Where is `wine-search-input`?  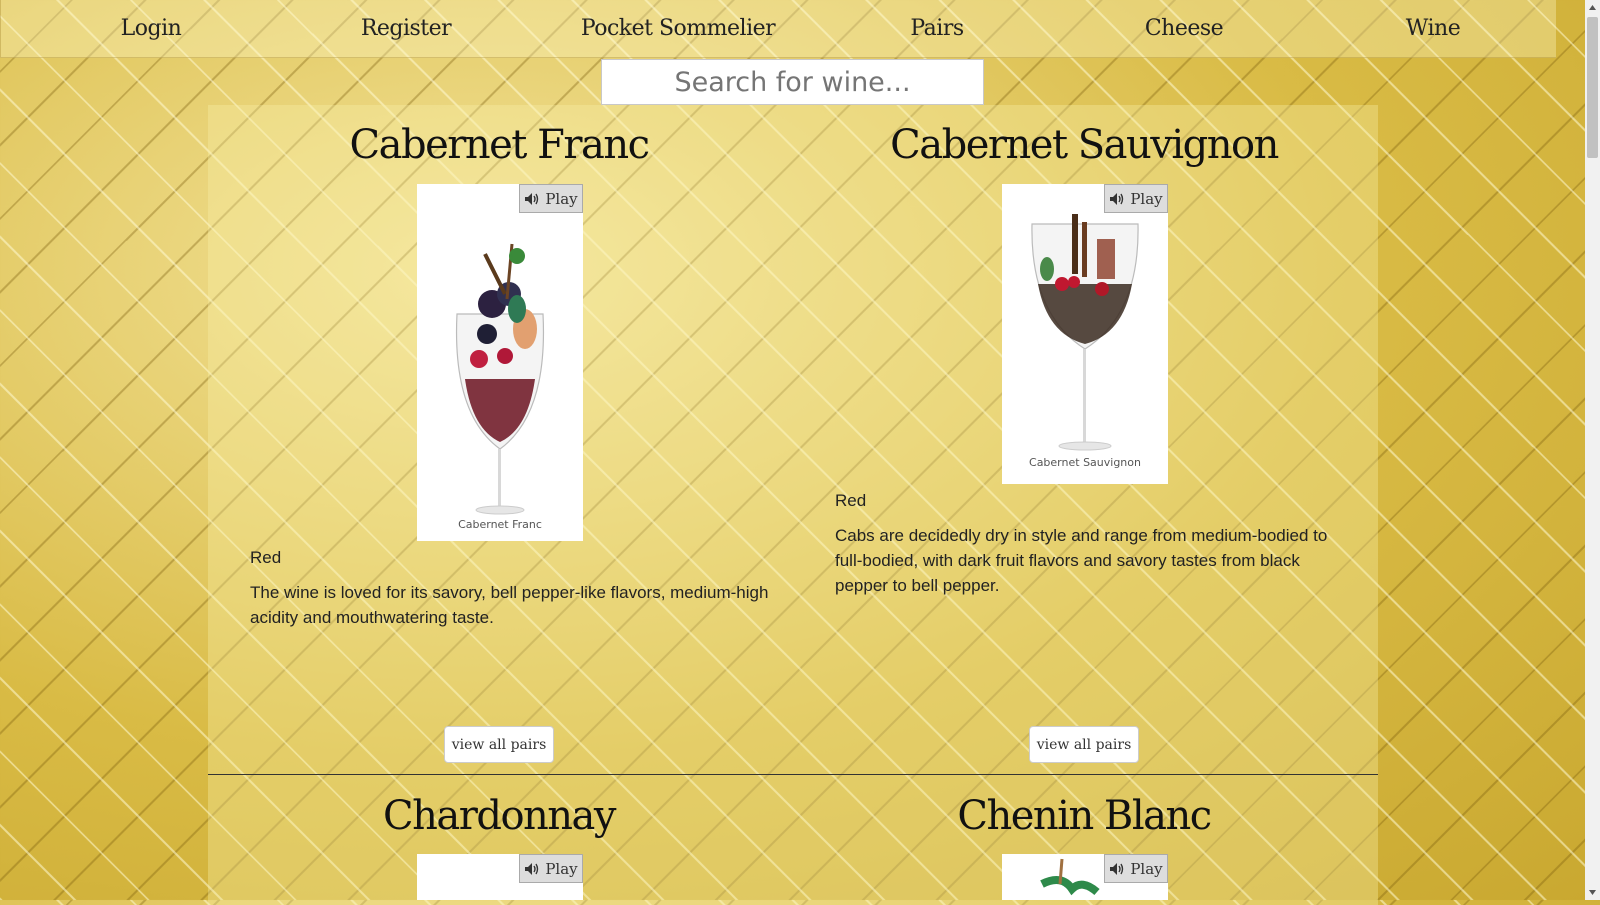 wine-search-input is located at coordinates (792, 82).